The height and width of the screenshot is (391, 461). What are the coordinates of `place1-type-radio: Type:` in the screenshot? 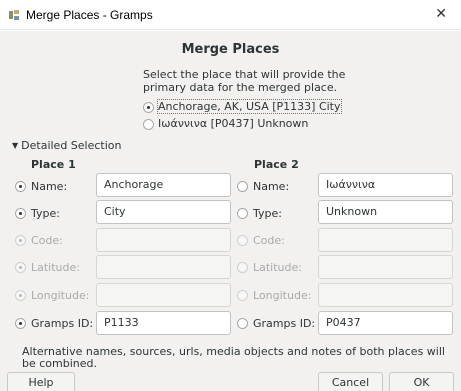 It's located at (37, 213).